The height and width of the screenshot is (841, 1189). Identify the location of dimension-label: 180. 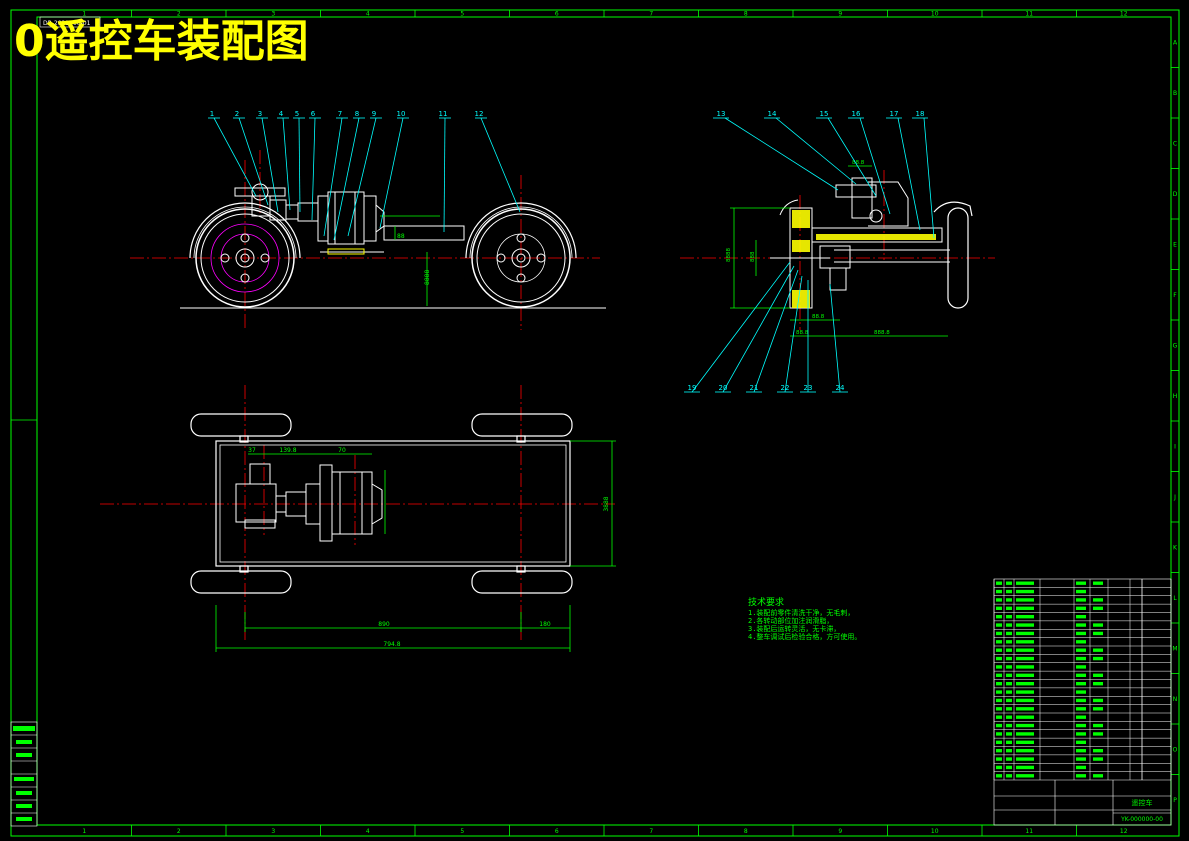
(545, 624).